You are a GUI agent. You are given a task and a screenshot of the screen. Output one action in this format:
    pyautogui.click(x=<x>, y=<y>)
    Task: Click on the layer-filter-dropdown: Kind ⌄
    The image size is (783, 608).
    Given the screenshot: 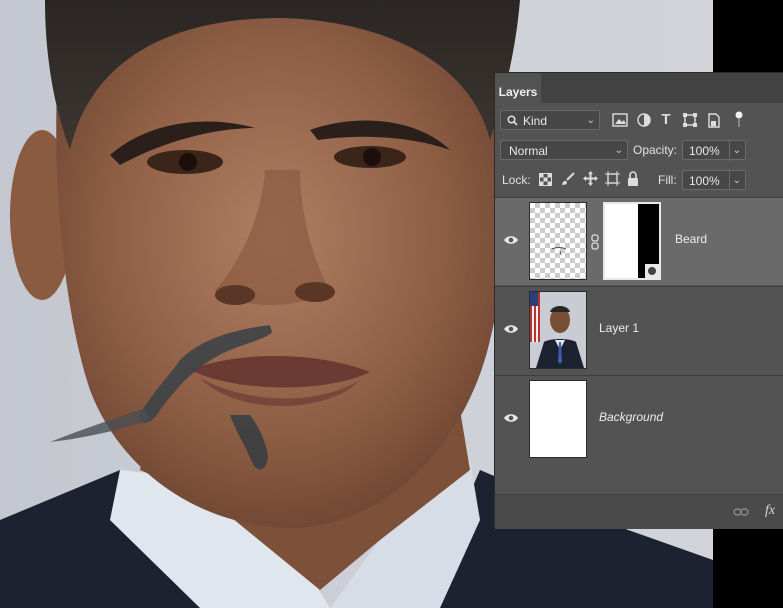 What is the action you would take?
    pyautogui.click(x=550, y=120)
    